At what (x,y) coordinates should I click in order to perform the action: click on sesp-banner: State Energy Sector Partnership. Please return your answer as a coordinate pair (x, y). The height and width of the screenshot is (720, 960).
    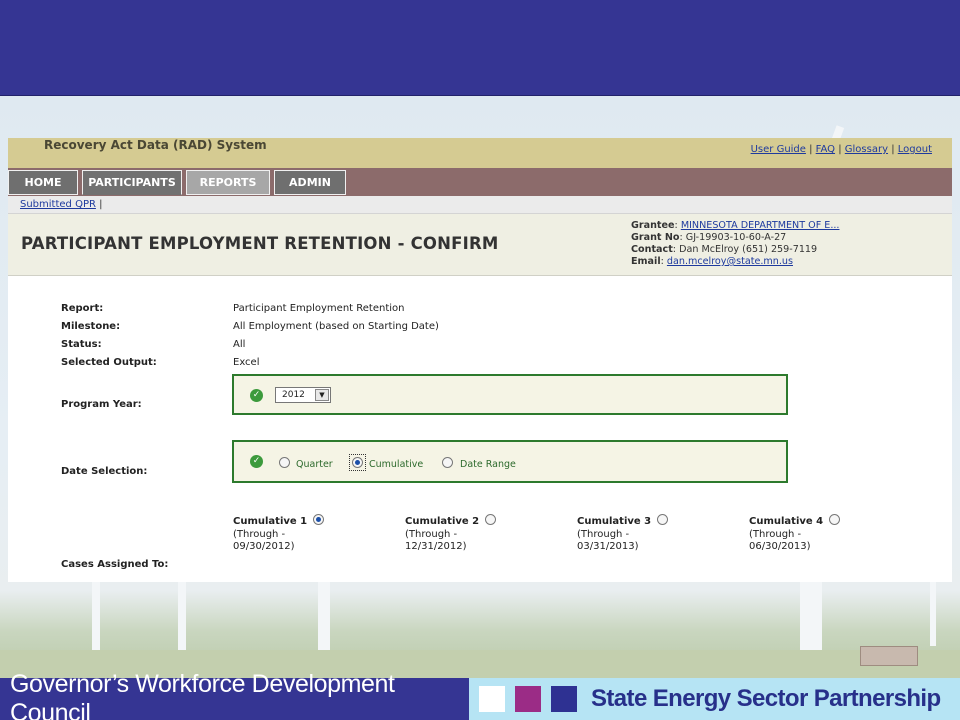
    Looking at the image, I should click on (714, 699).